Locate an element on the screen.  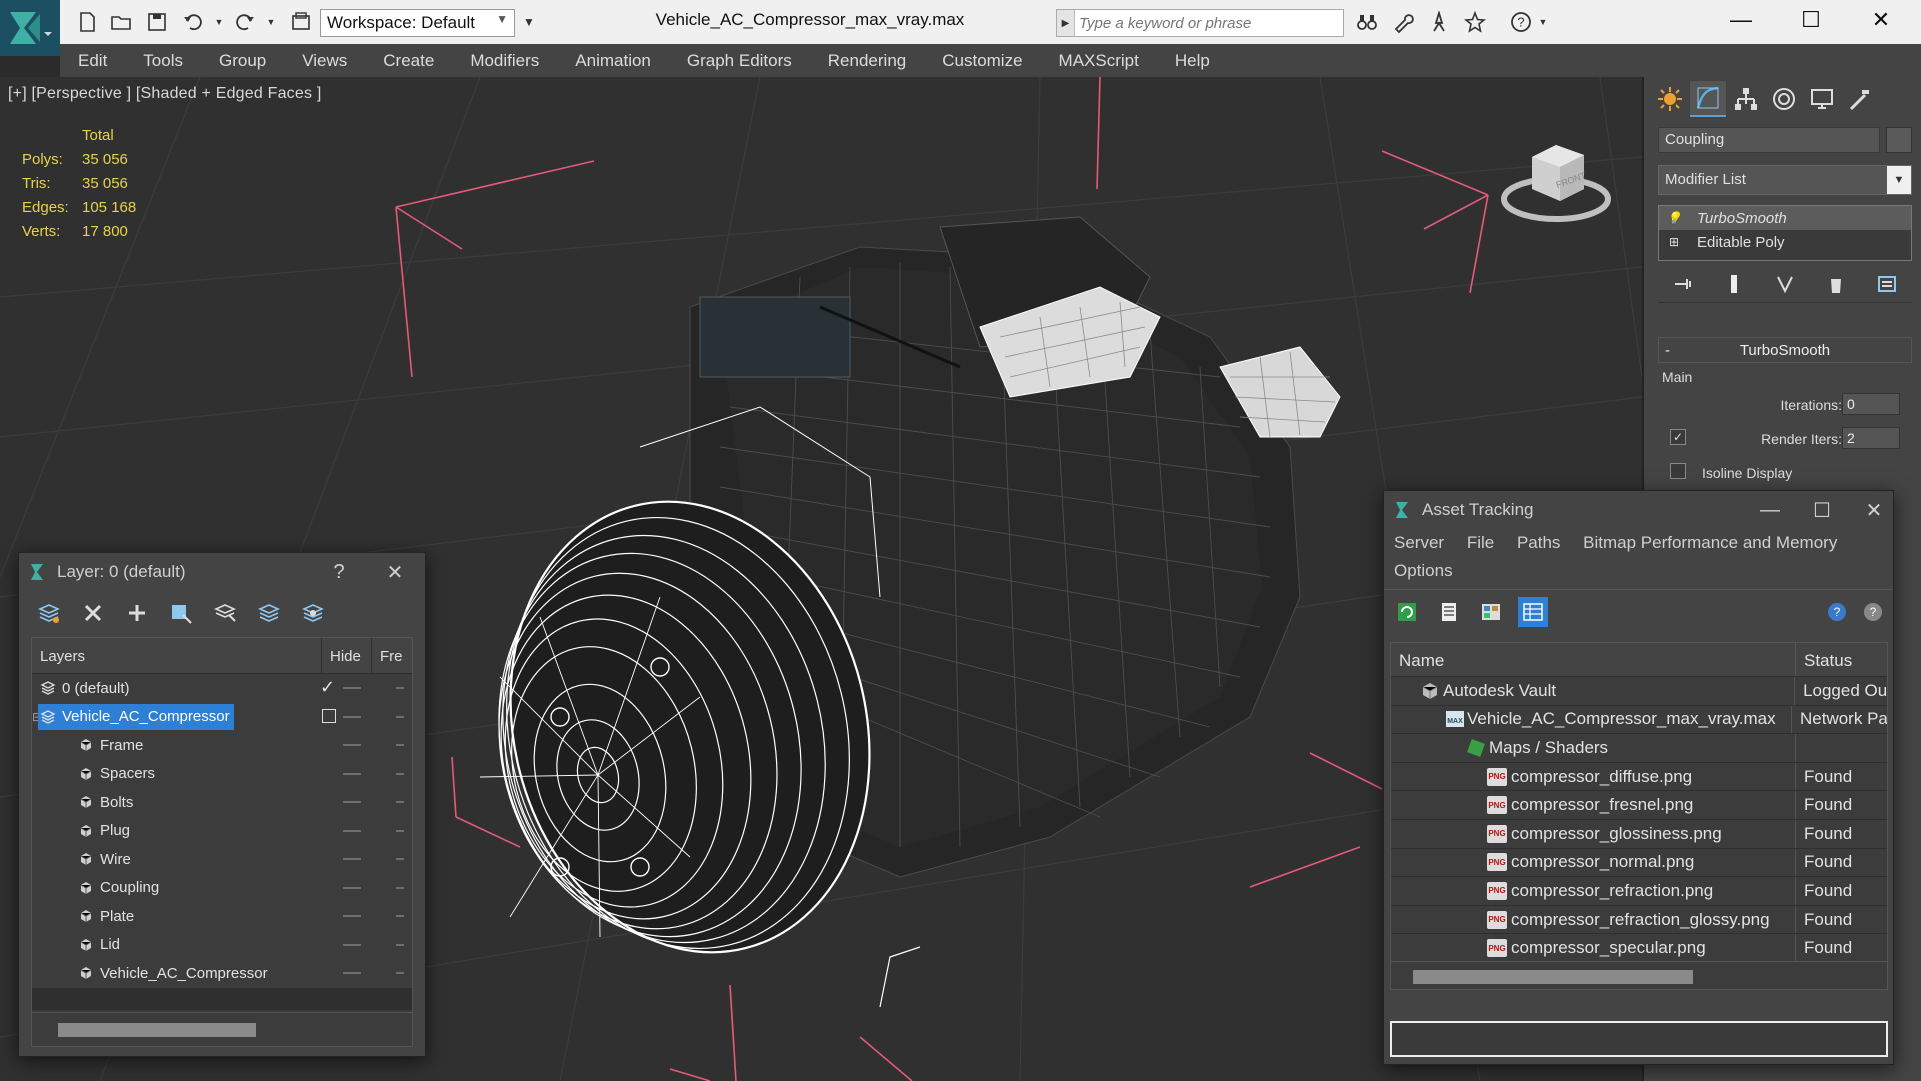
iterations-spinner: 0 is located at coordinates (1871, 404).